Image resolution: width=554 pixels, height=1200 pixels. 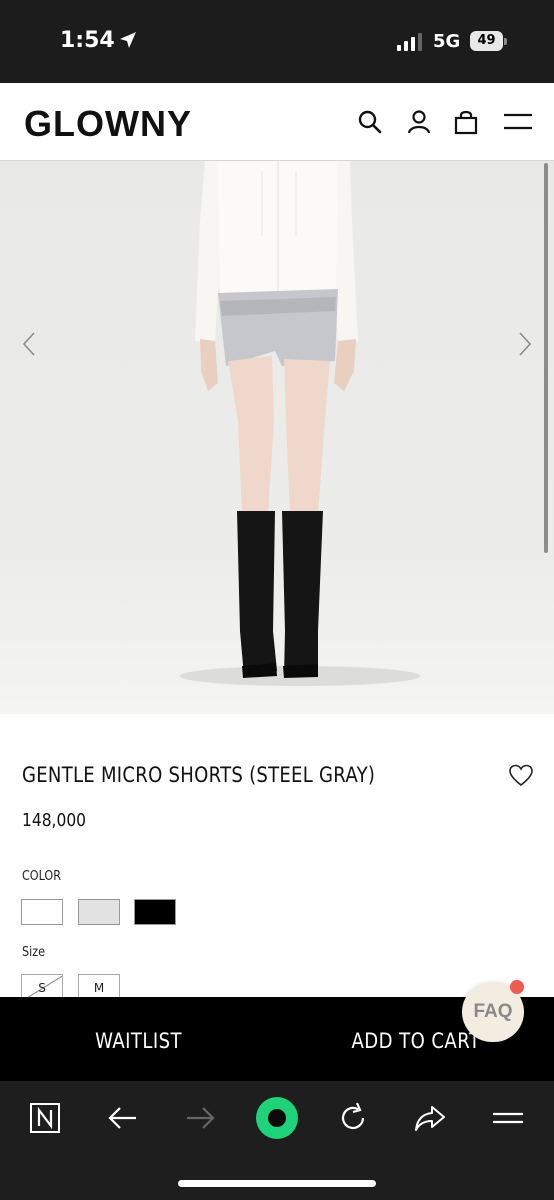 I want to click on heart-icon, so click(x=521, y=776).